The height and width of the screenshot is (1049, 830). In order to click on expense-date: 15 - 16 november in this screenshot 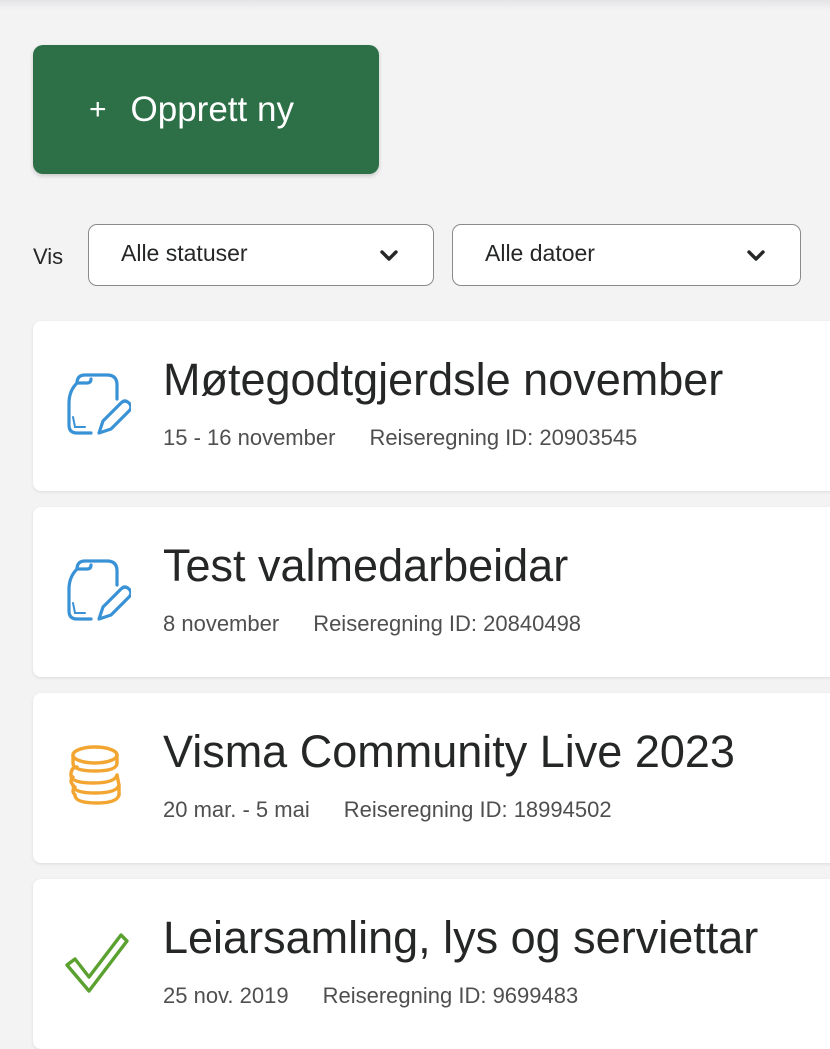, I will do `click(249, 437)`.